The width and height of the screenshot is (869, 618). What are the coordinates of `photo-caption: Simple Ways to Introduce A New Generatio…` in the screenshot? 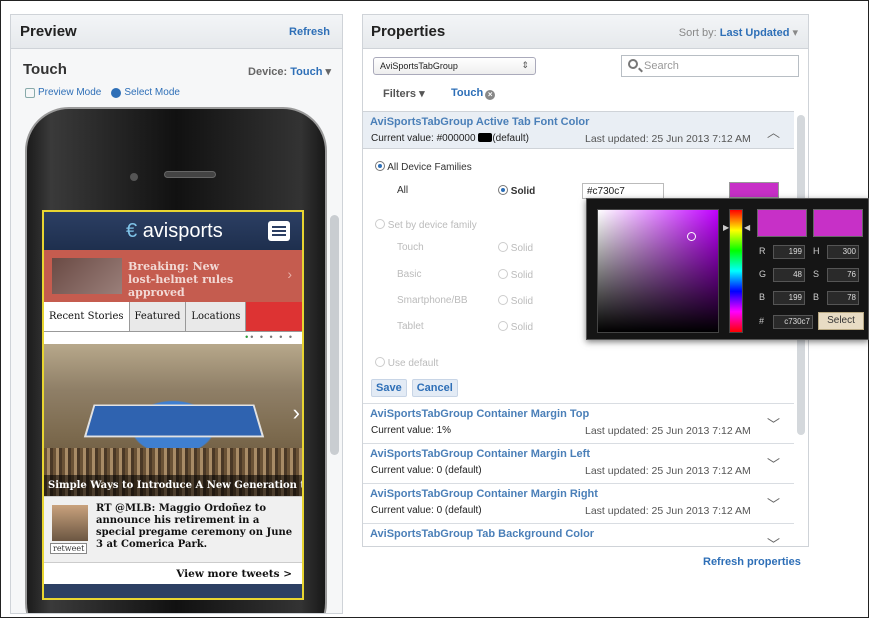 It's located at (173, 485).